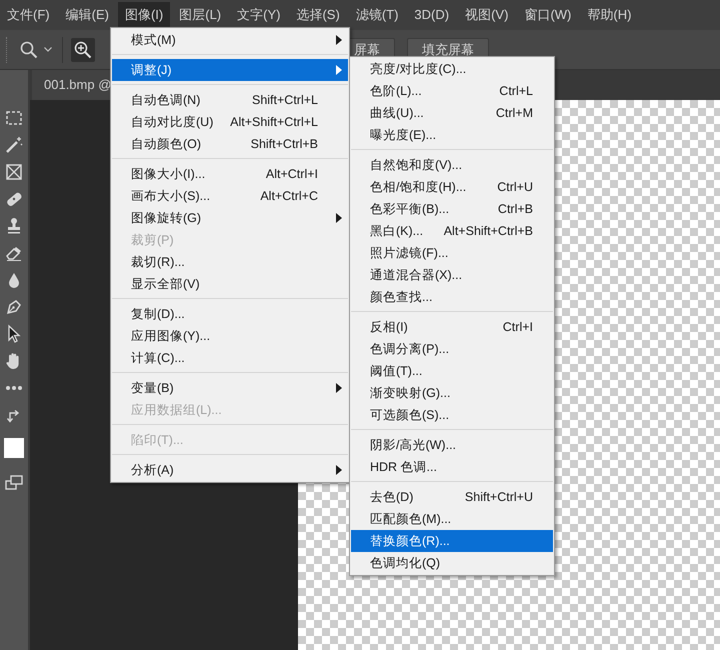  I want to click on menu-item: 自动对比度(U) Alt+Shift+Ctrl+L, so click(230, 122).